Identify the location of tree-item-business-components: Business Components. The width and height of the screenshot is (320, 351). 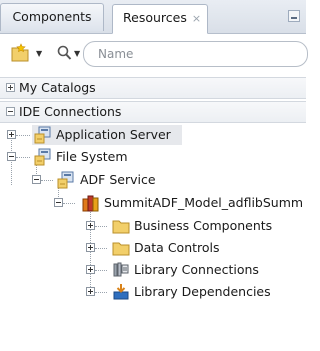
(153, 226).